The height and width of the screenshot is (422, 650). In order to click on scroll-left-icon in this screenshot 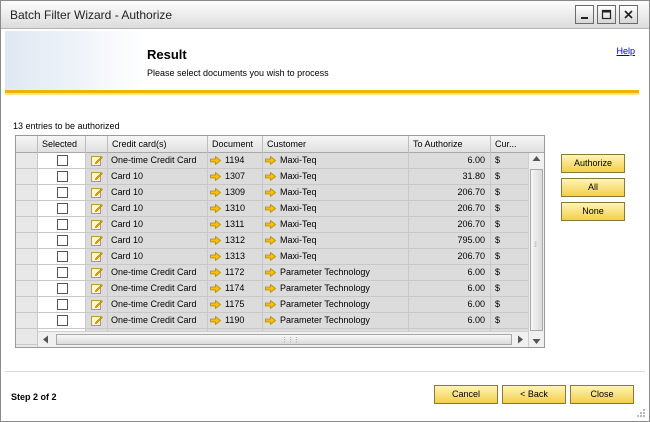, I will do `click(45, 339)`.